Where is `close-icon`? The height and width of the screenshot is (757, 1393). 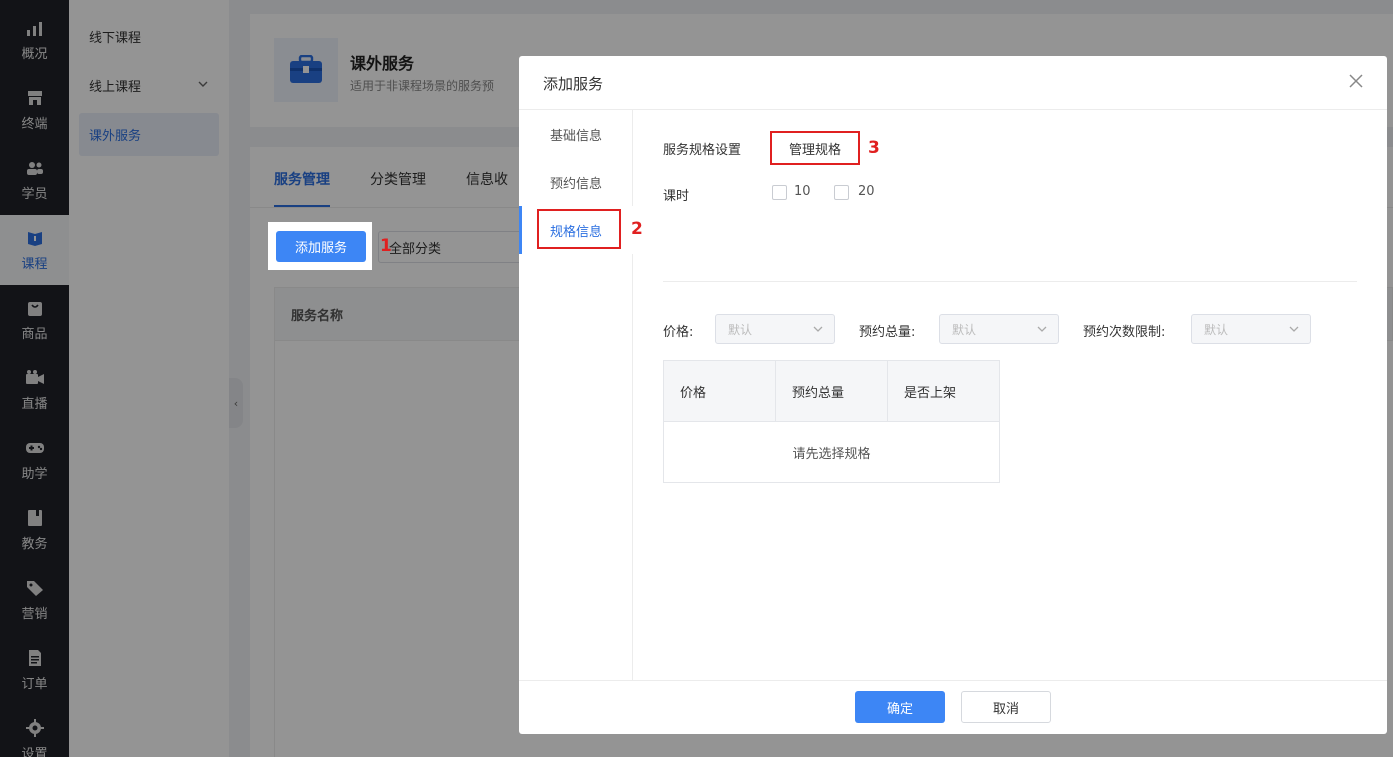 close-icon is located at coordinates (1356, 81).